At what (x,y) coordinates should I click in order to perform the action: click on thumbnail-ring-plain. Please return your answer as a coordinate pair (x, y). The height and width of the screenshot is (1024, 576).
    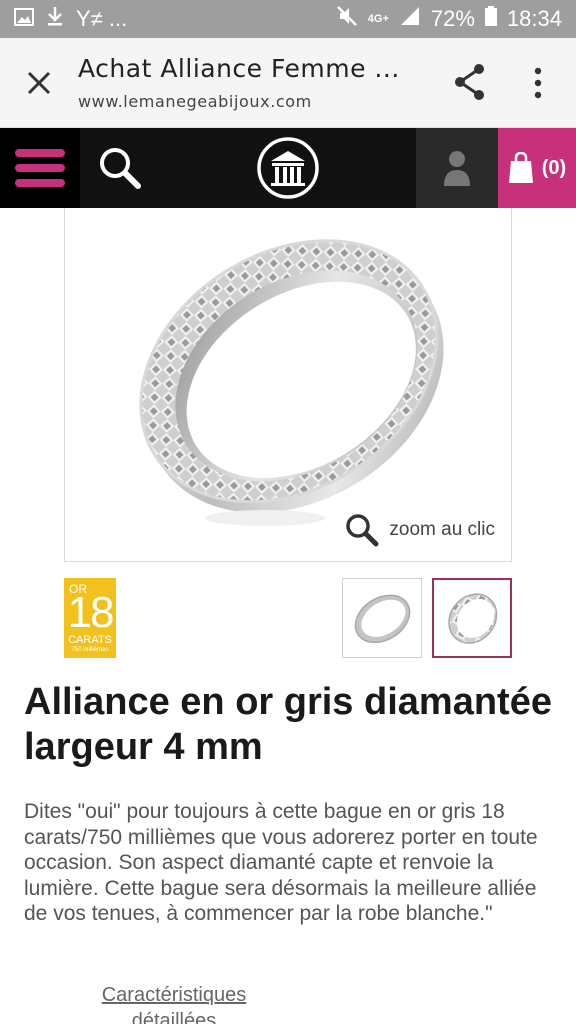
    Looking at the image, I should click on (382, 618).